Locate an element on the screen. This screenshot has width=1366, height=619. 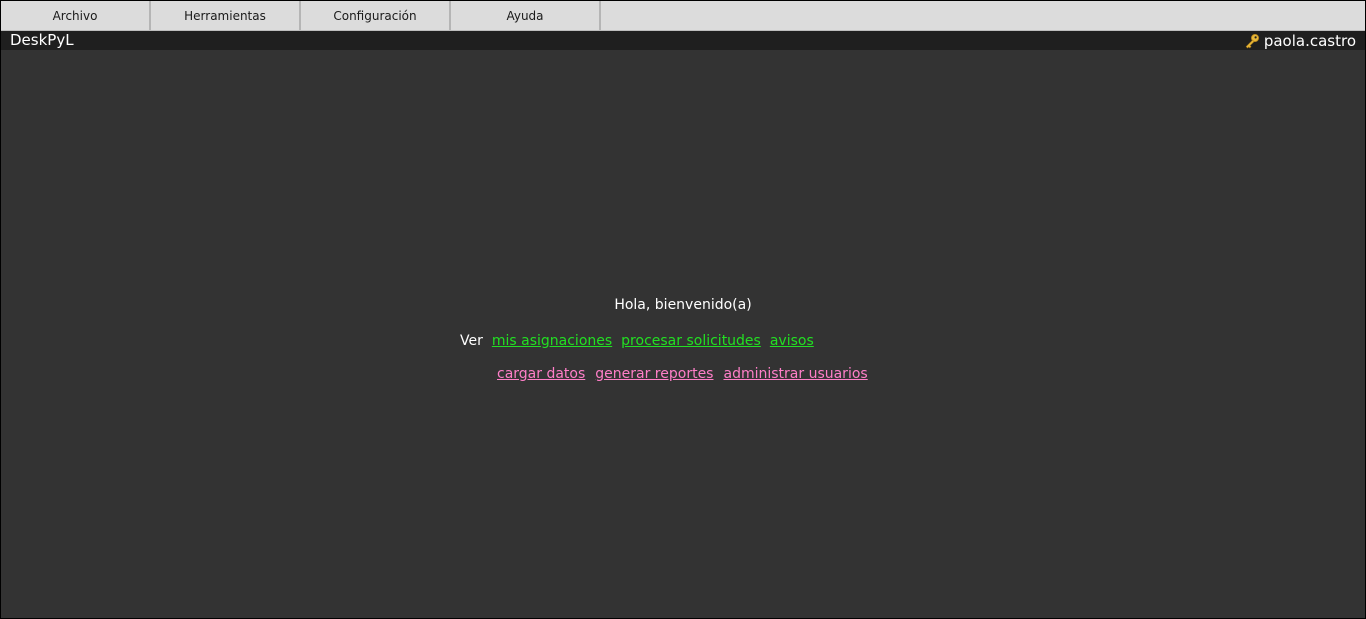
menu-configuracion: Configuración is located at coordinates (376, 15).